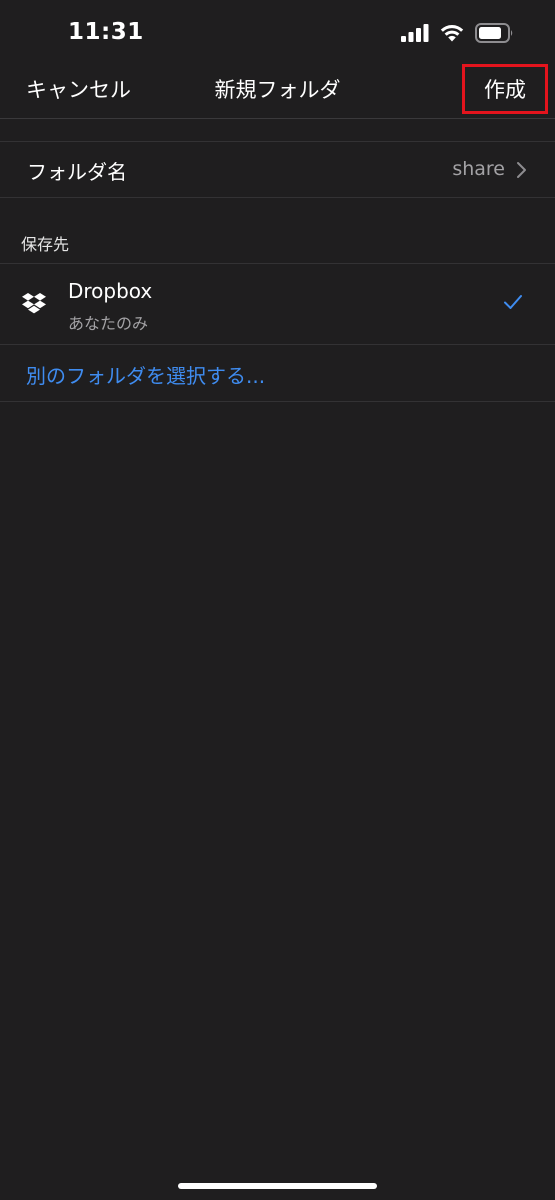  What do you see at coordinates (277, 169) in the screenshot?
I see `folder-name-row: フォルダ名 share` at bounding box center [277, 169].